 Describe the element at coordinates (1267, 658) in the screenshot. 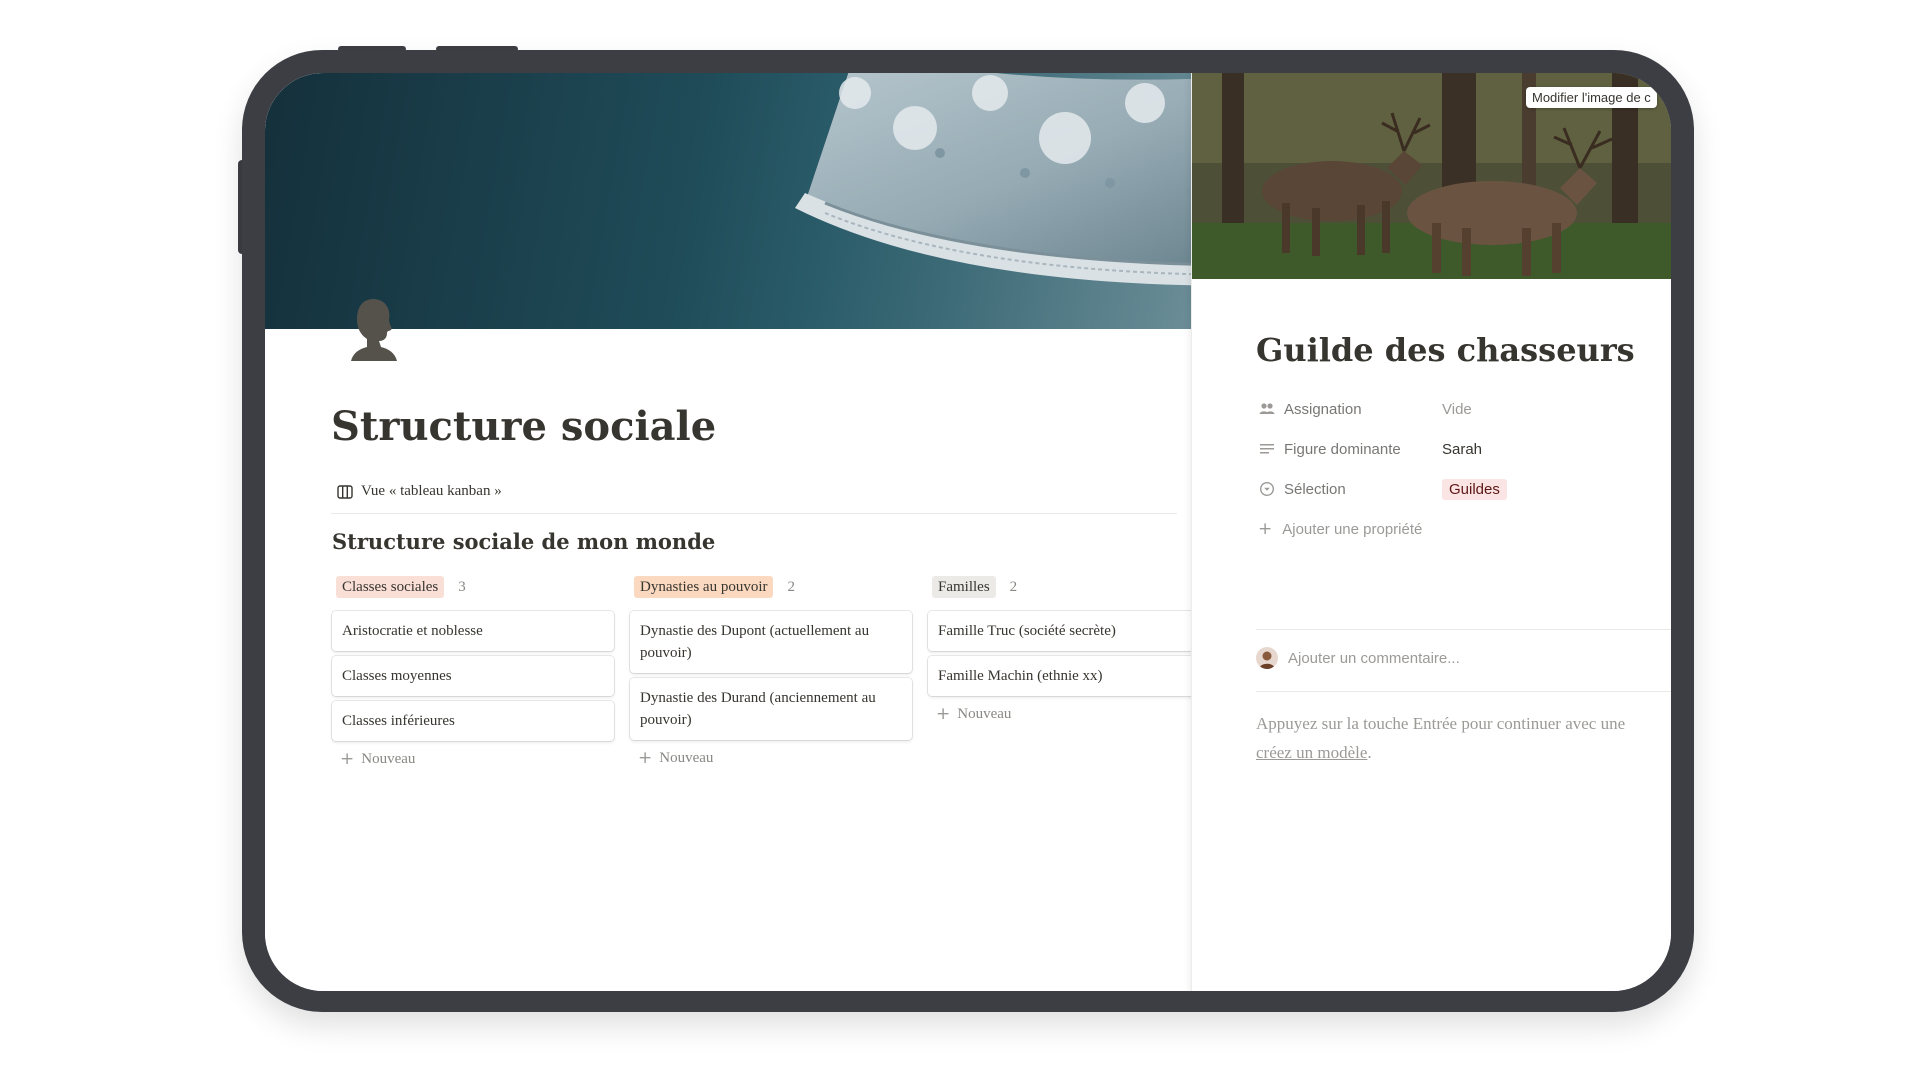

I see `avatar` at that location.